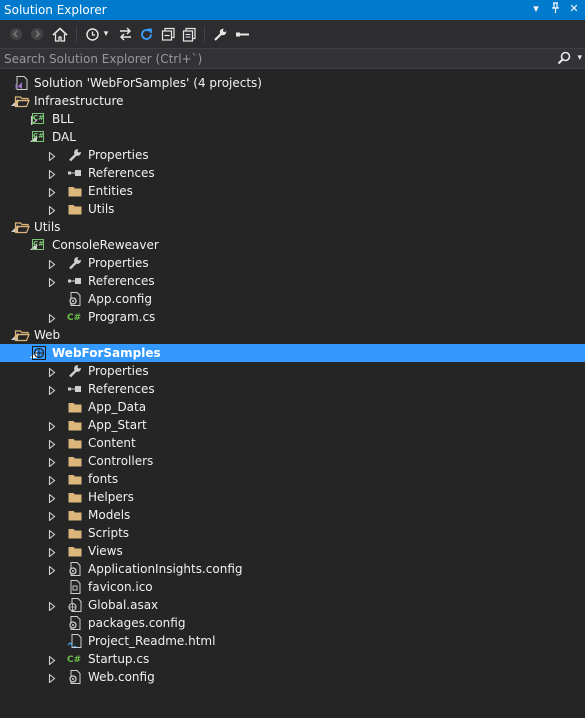  What do you see at coordinates (165, 569) in the screenshot?
I see `tree-item-label: ApplicationInsights.config` at bounding box center [165, 569].